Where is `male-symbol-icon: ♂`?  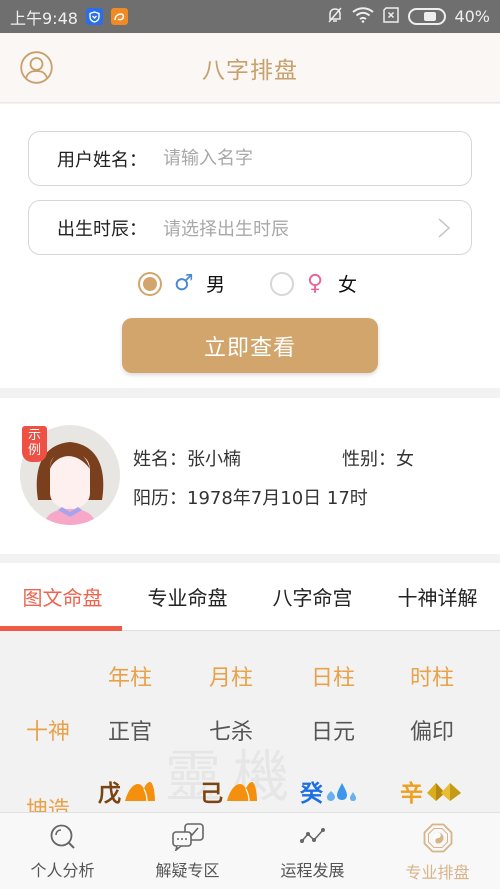 male-symbol-icon: ♂ is located at coordinates (184, 283).